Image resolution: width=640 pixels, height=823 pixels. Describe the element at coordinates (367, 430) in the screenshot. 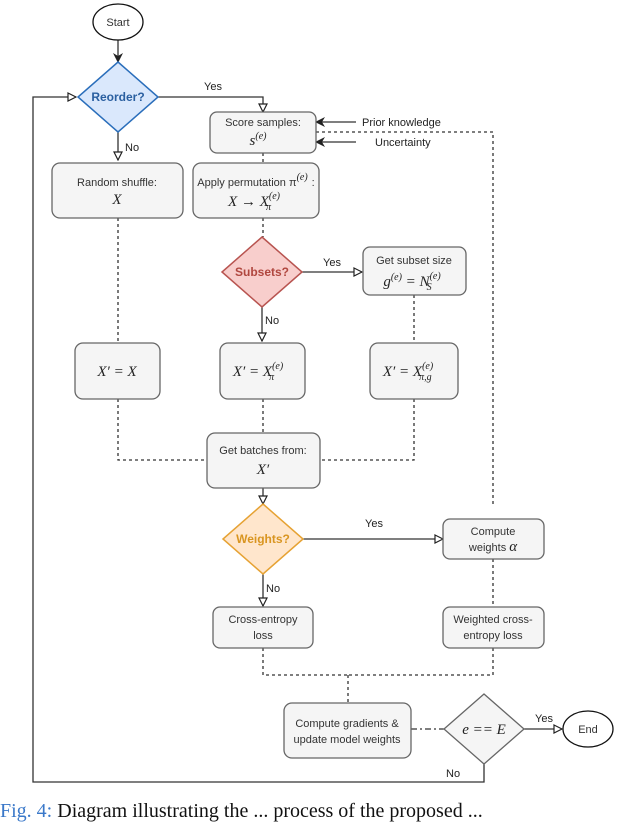

I see `edge-xpig-batches` at that location.